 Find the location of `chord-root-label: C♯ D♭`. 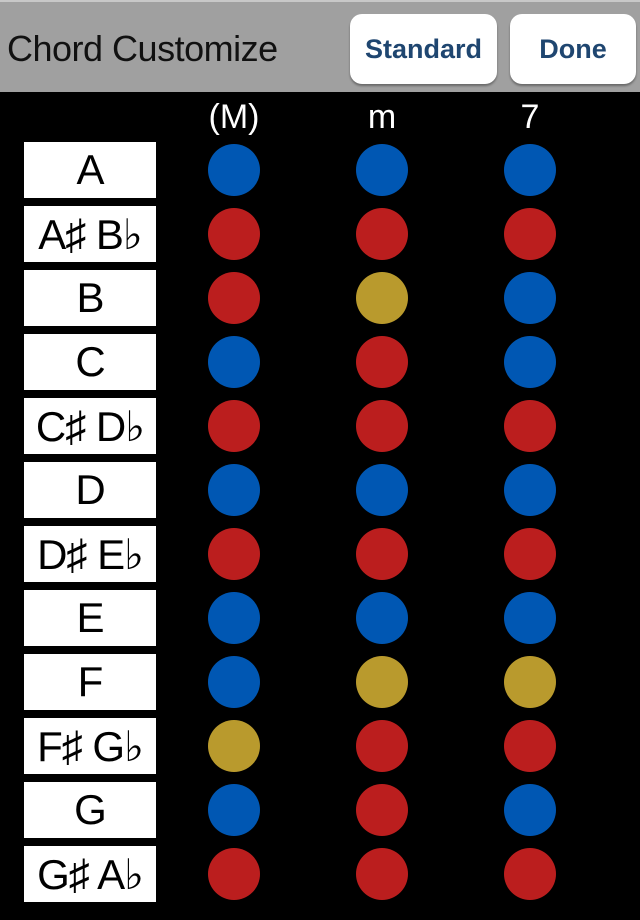

chord-root-label: C♯ D♭ is located at coordinates (90, 426).